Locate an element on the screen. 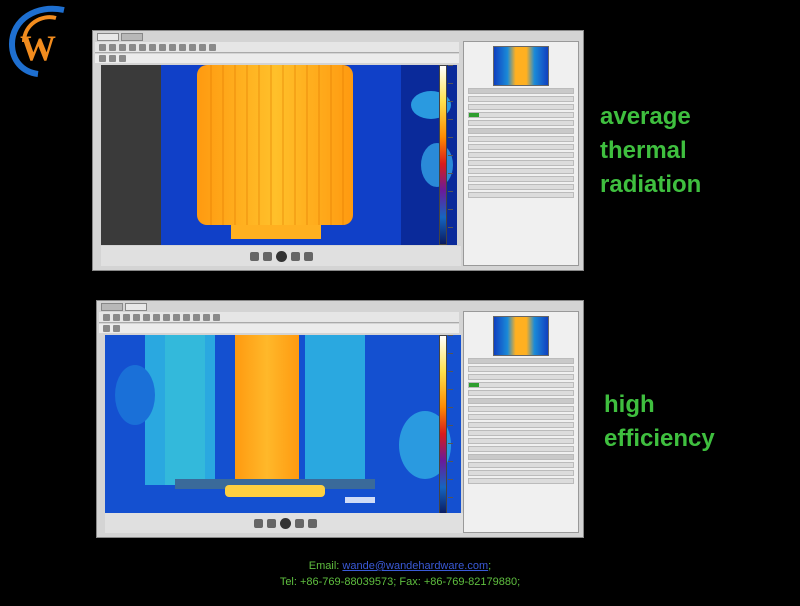  caption-line: efficiency is located at coordinates (659, 438).